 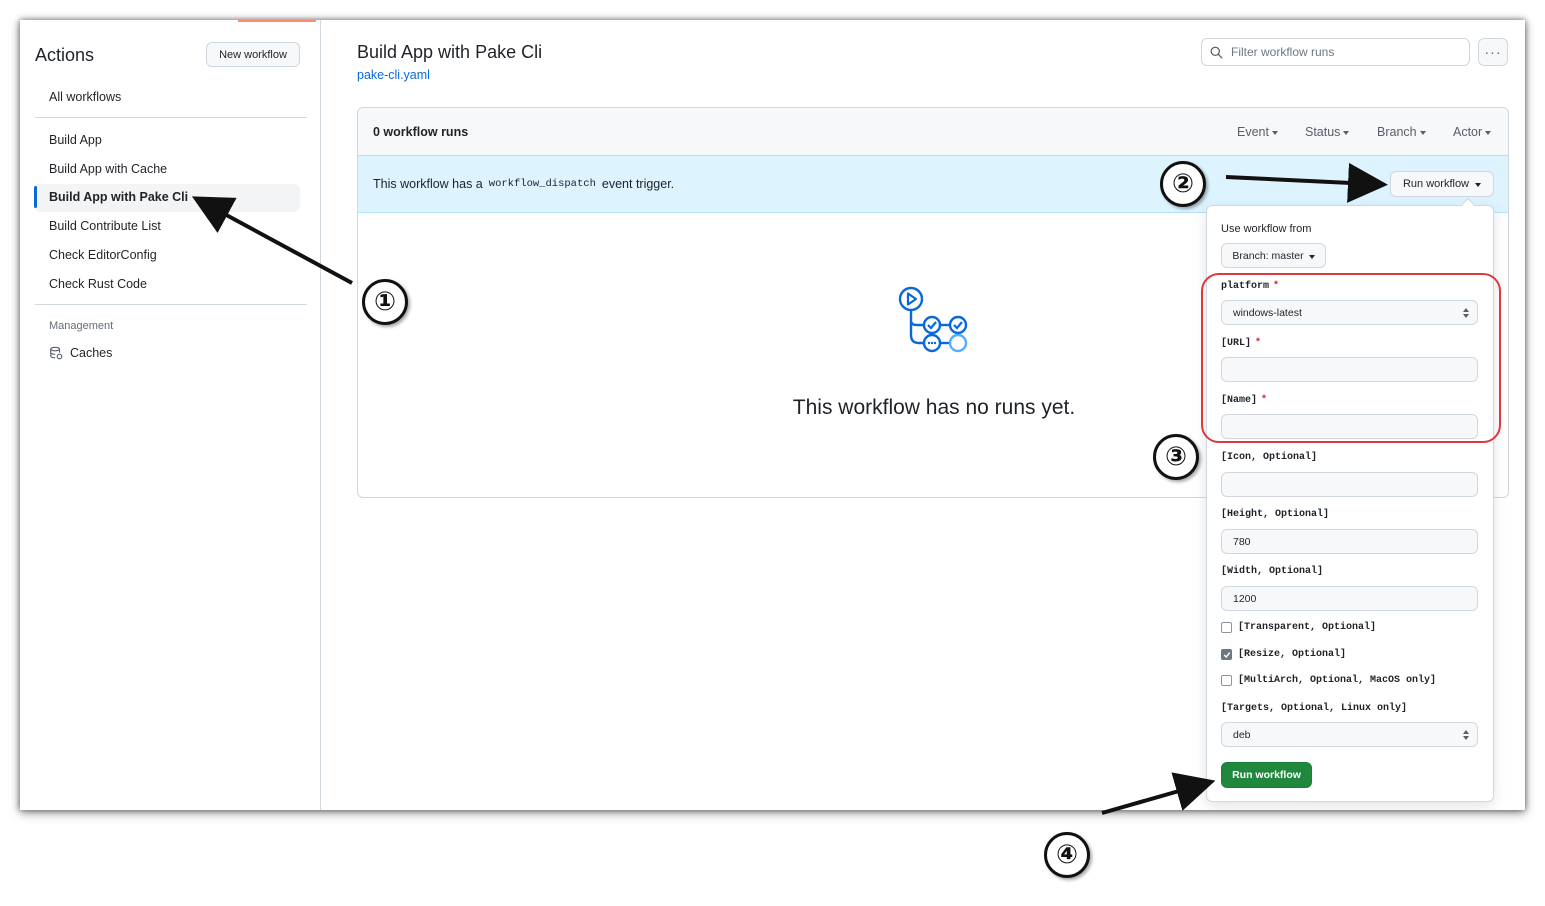 I want to click on actor-filter-dropdown: Actor, so click(x=1472, y=132).